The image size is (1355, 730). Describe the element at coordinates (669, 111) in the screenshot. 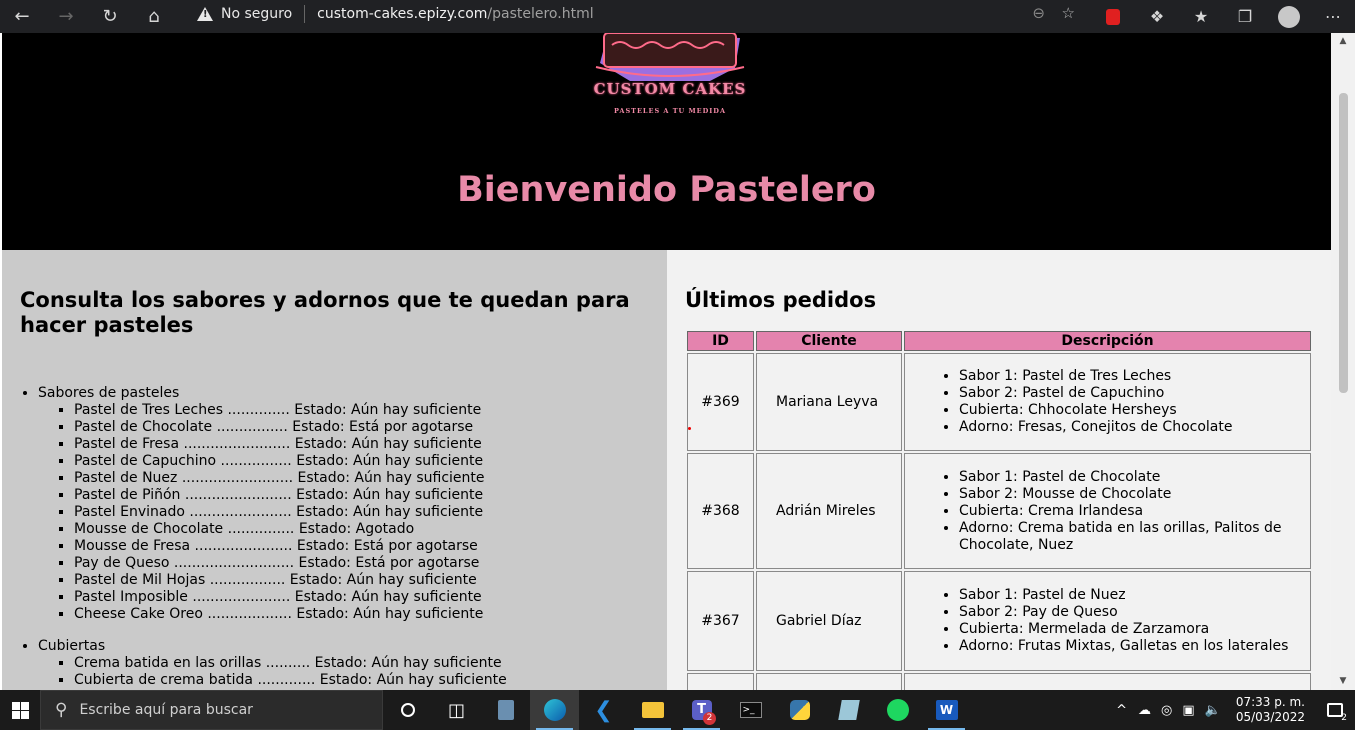

I see `logo-subtitle: PASTELES A TU MEDIDA` at that location.